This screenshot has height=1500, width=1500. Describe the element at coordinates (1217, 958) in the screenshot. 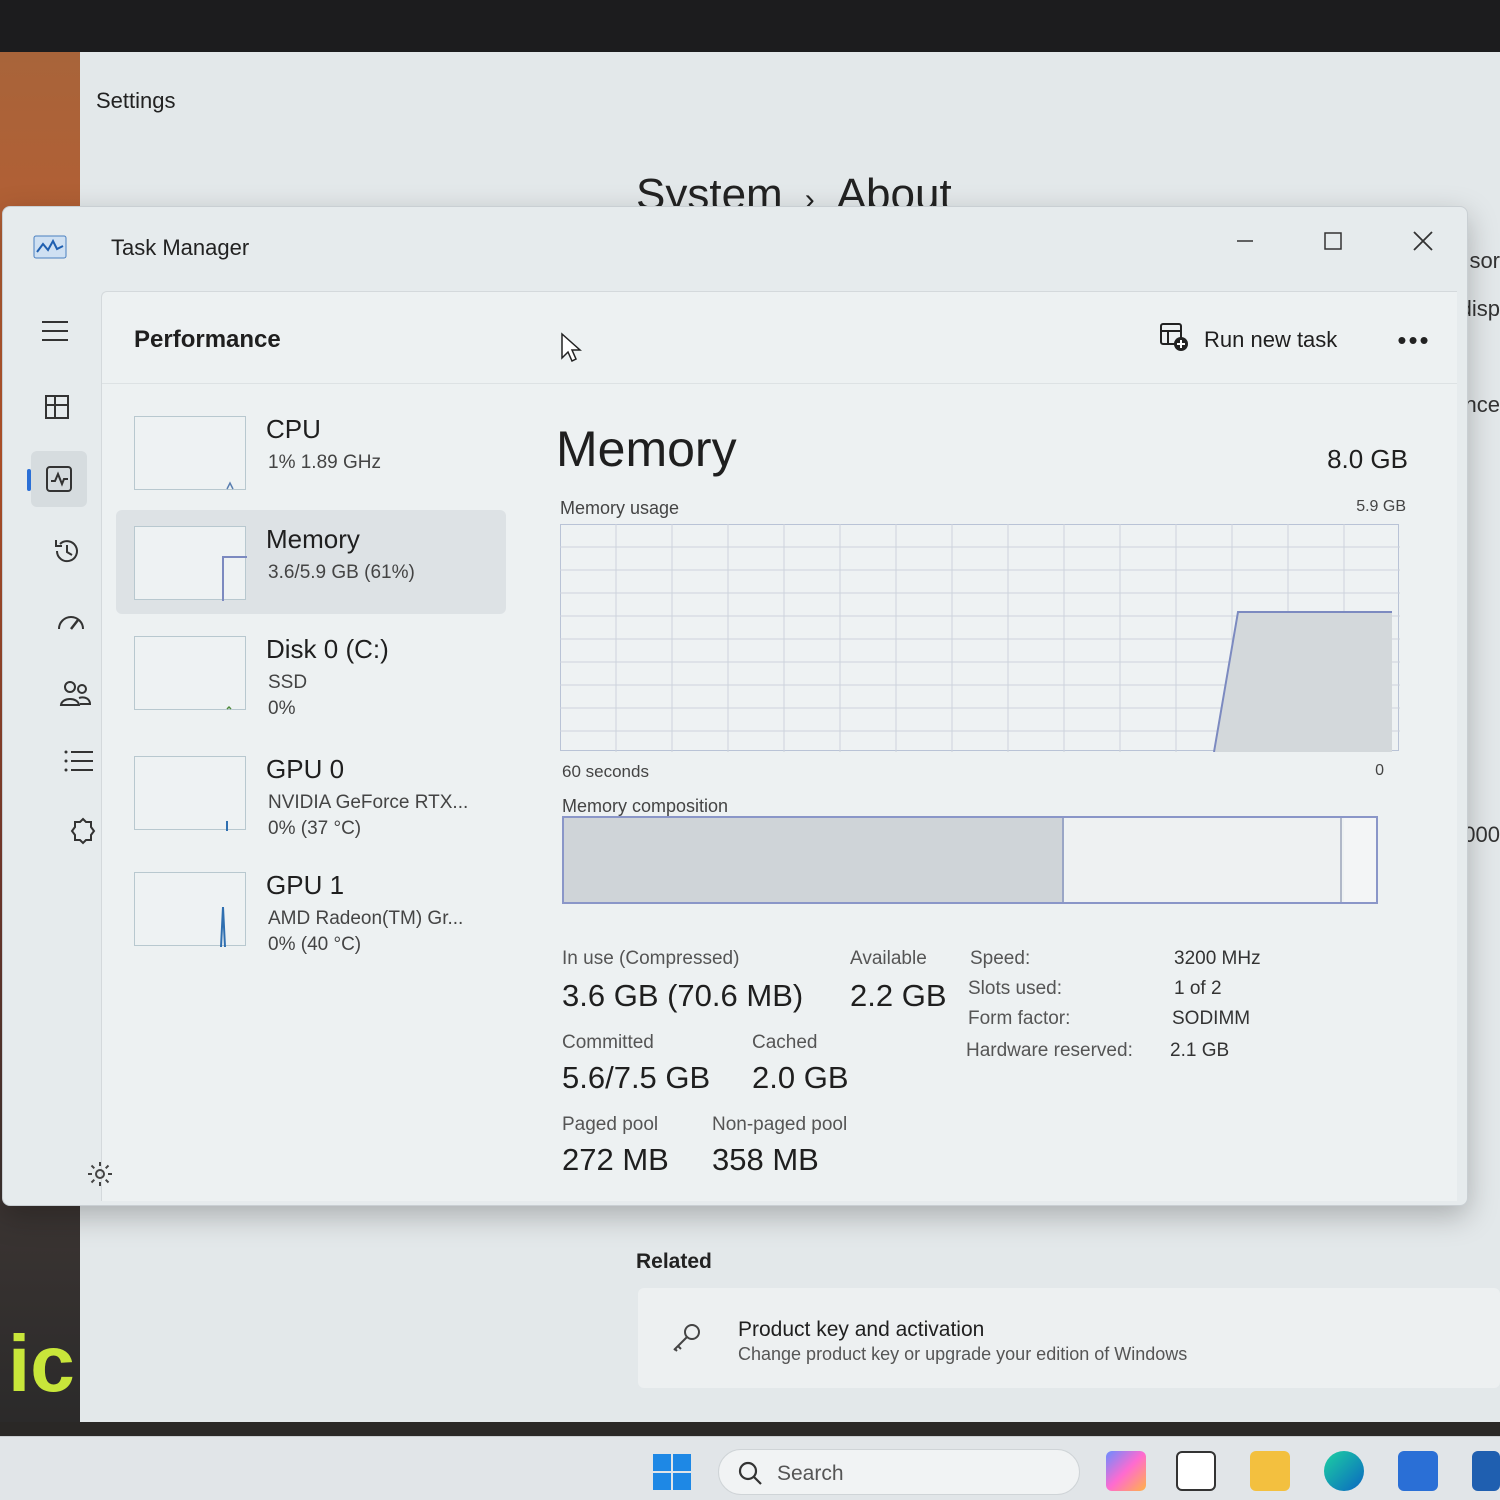

I see `spec-speed-value: 3200 MHz` at that location.